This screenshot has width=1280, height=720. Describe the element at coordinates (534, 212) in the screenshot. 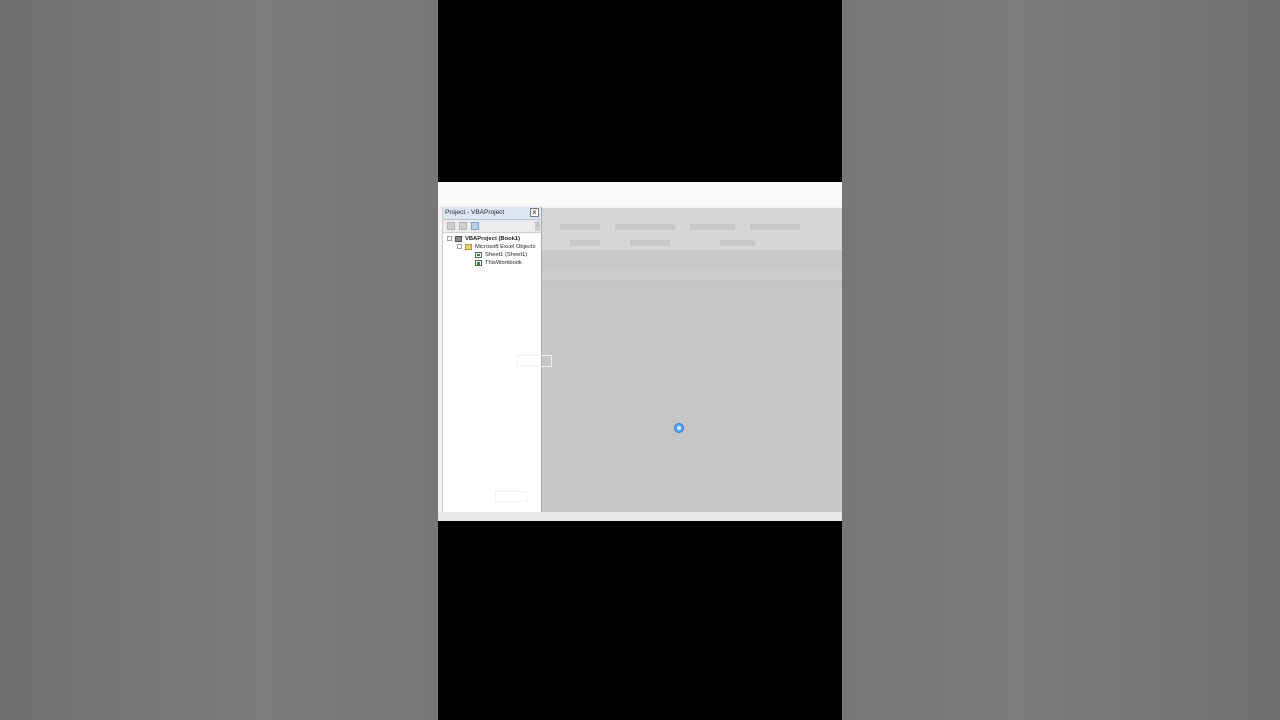

I see `close-icon: ×` at that location.